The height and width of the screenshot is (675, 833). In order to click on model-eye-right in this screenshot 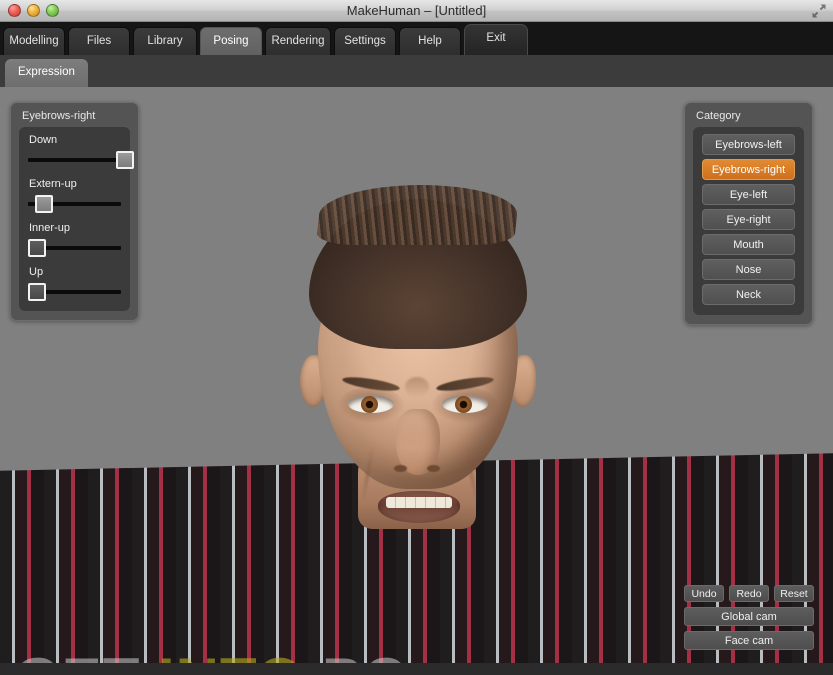, I will do `click(465, 404)`.